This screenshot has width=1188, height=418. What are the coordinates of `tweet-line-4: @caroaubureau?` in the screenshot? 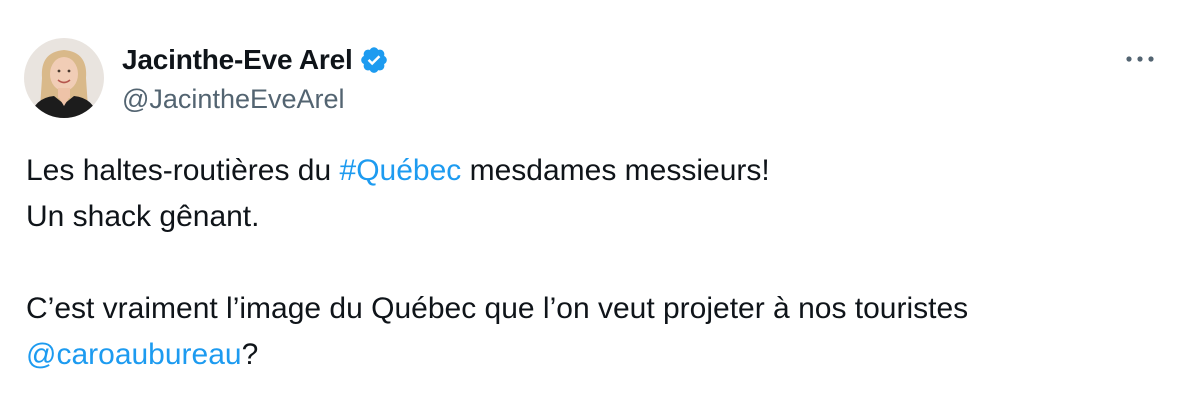 It's located at (591, 355).